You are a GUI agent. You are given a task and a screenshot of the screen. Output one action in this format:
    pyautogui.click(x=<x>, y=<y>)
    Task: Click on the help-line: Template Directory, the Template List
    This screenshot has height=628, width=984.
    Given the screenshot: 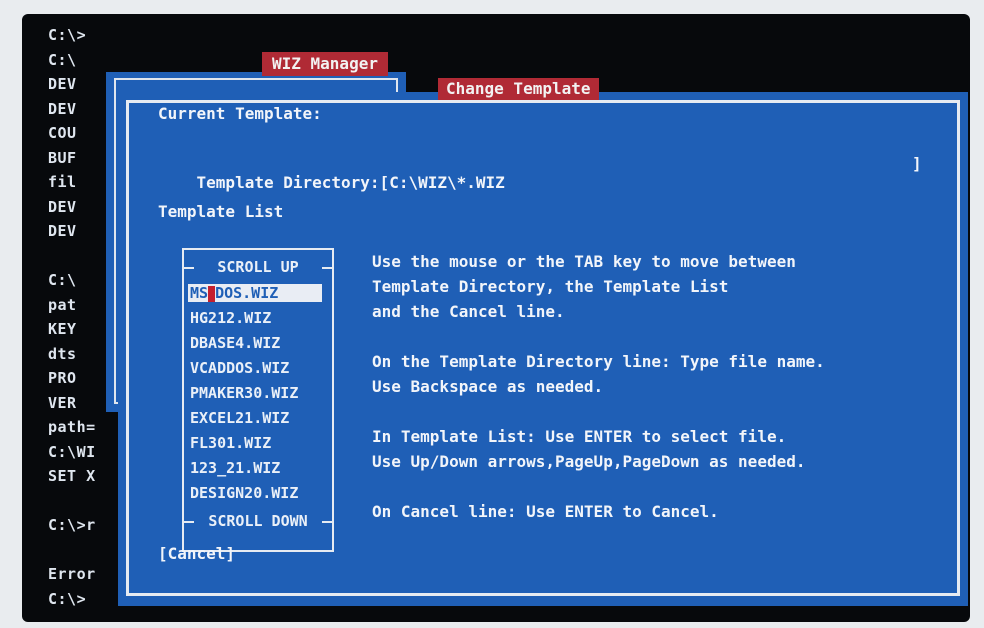 What is the action you would take?
    pyautogui.click(x=550, y=286)
    